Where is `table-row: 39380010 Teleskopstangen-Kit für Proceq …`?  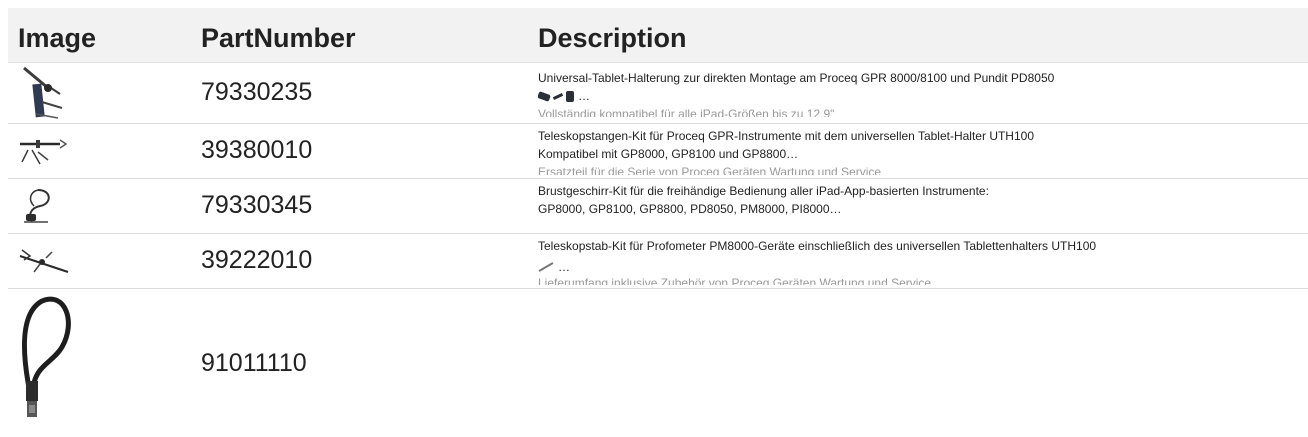
table-row: 39380010 Teleskopstangen-Kit für Proceq … is located at coordinates (658, 151).